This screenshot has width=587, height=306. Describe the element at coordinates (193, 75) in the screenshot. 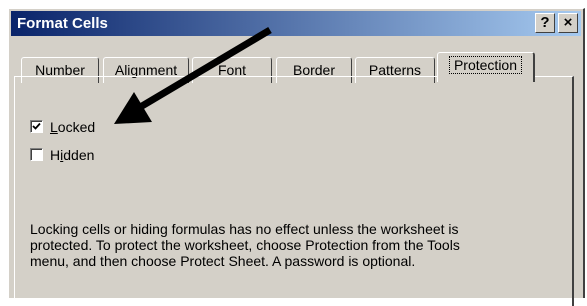

I see `annotation-arrow-icon` at that location.